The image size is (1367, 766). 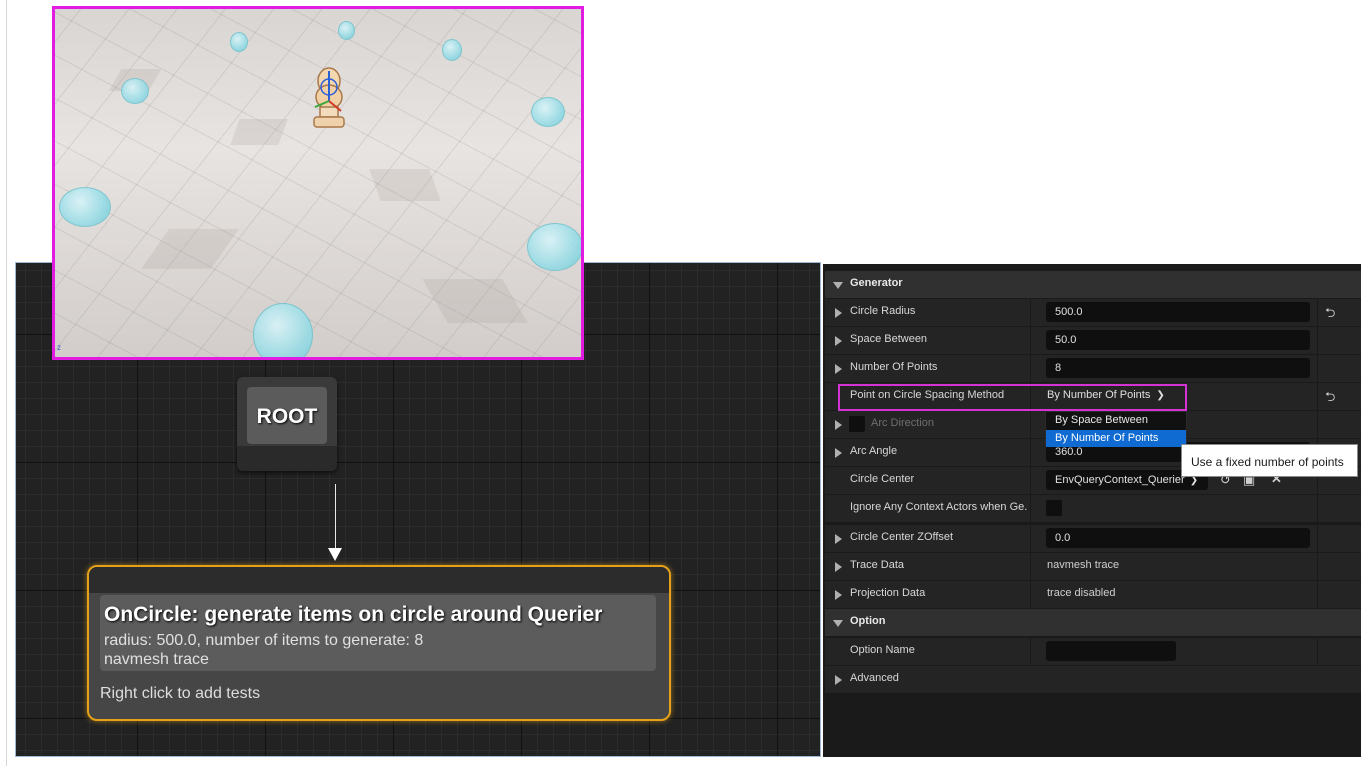 What do you see at coordinates (335, 517) in the screenshot?
I see `node-connection-wire` at bounding box center [335, 517].